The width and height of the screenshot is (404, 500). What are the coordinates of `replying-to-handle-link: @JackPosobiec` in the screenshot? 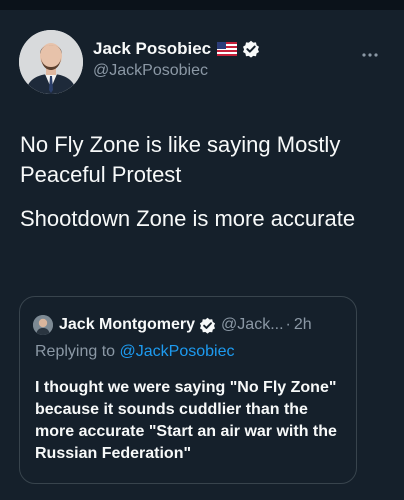 It's located at (177, 351).